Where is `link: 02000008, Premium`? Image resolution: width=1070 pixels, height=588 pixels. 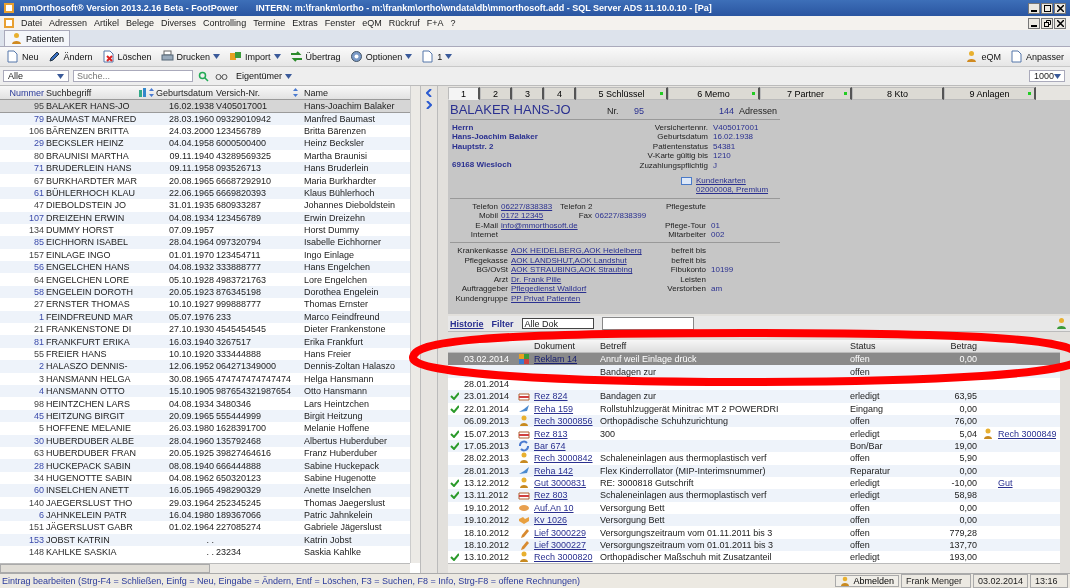
link: 02000008, Premium is located at coordinates (732, 190).